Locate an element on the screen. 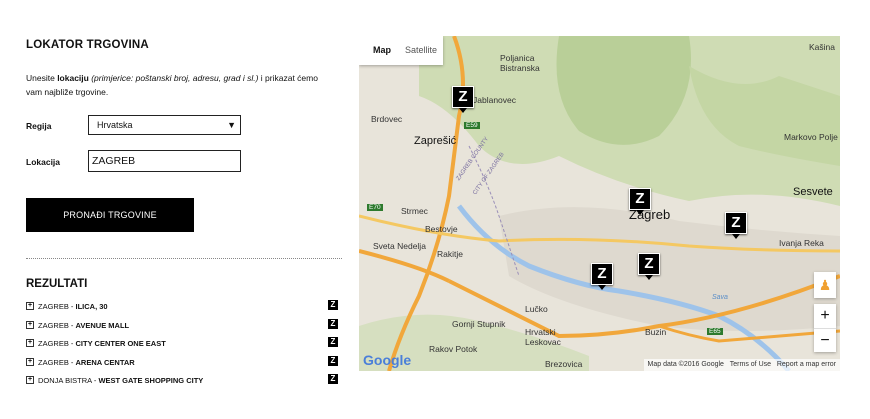 This screenshot has height=419, width=870. place-label: Lučko is located at coordinates (536, 309).